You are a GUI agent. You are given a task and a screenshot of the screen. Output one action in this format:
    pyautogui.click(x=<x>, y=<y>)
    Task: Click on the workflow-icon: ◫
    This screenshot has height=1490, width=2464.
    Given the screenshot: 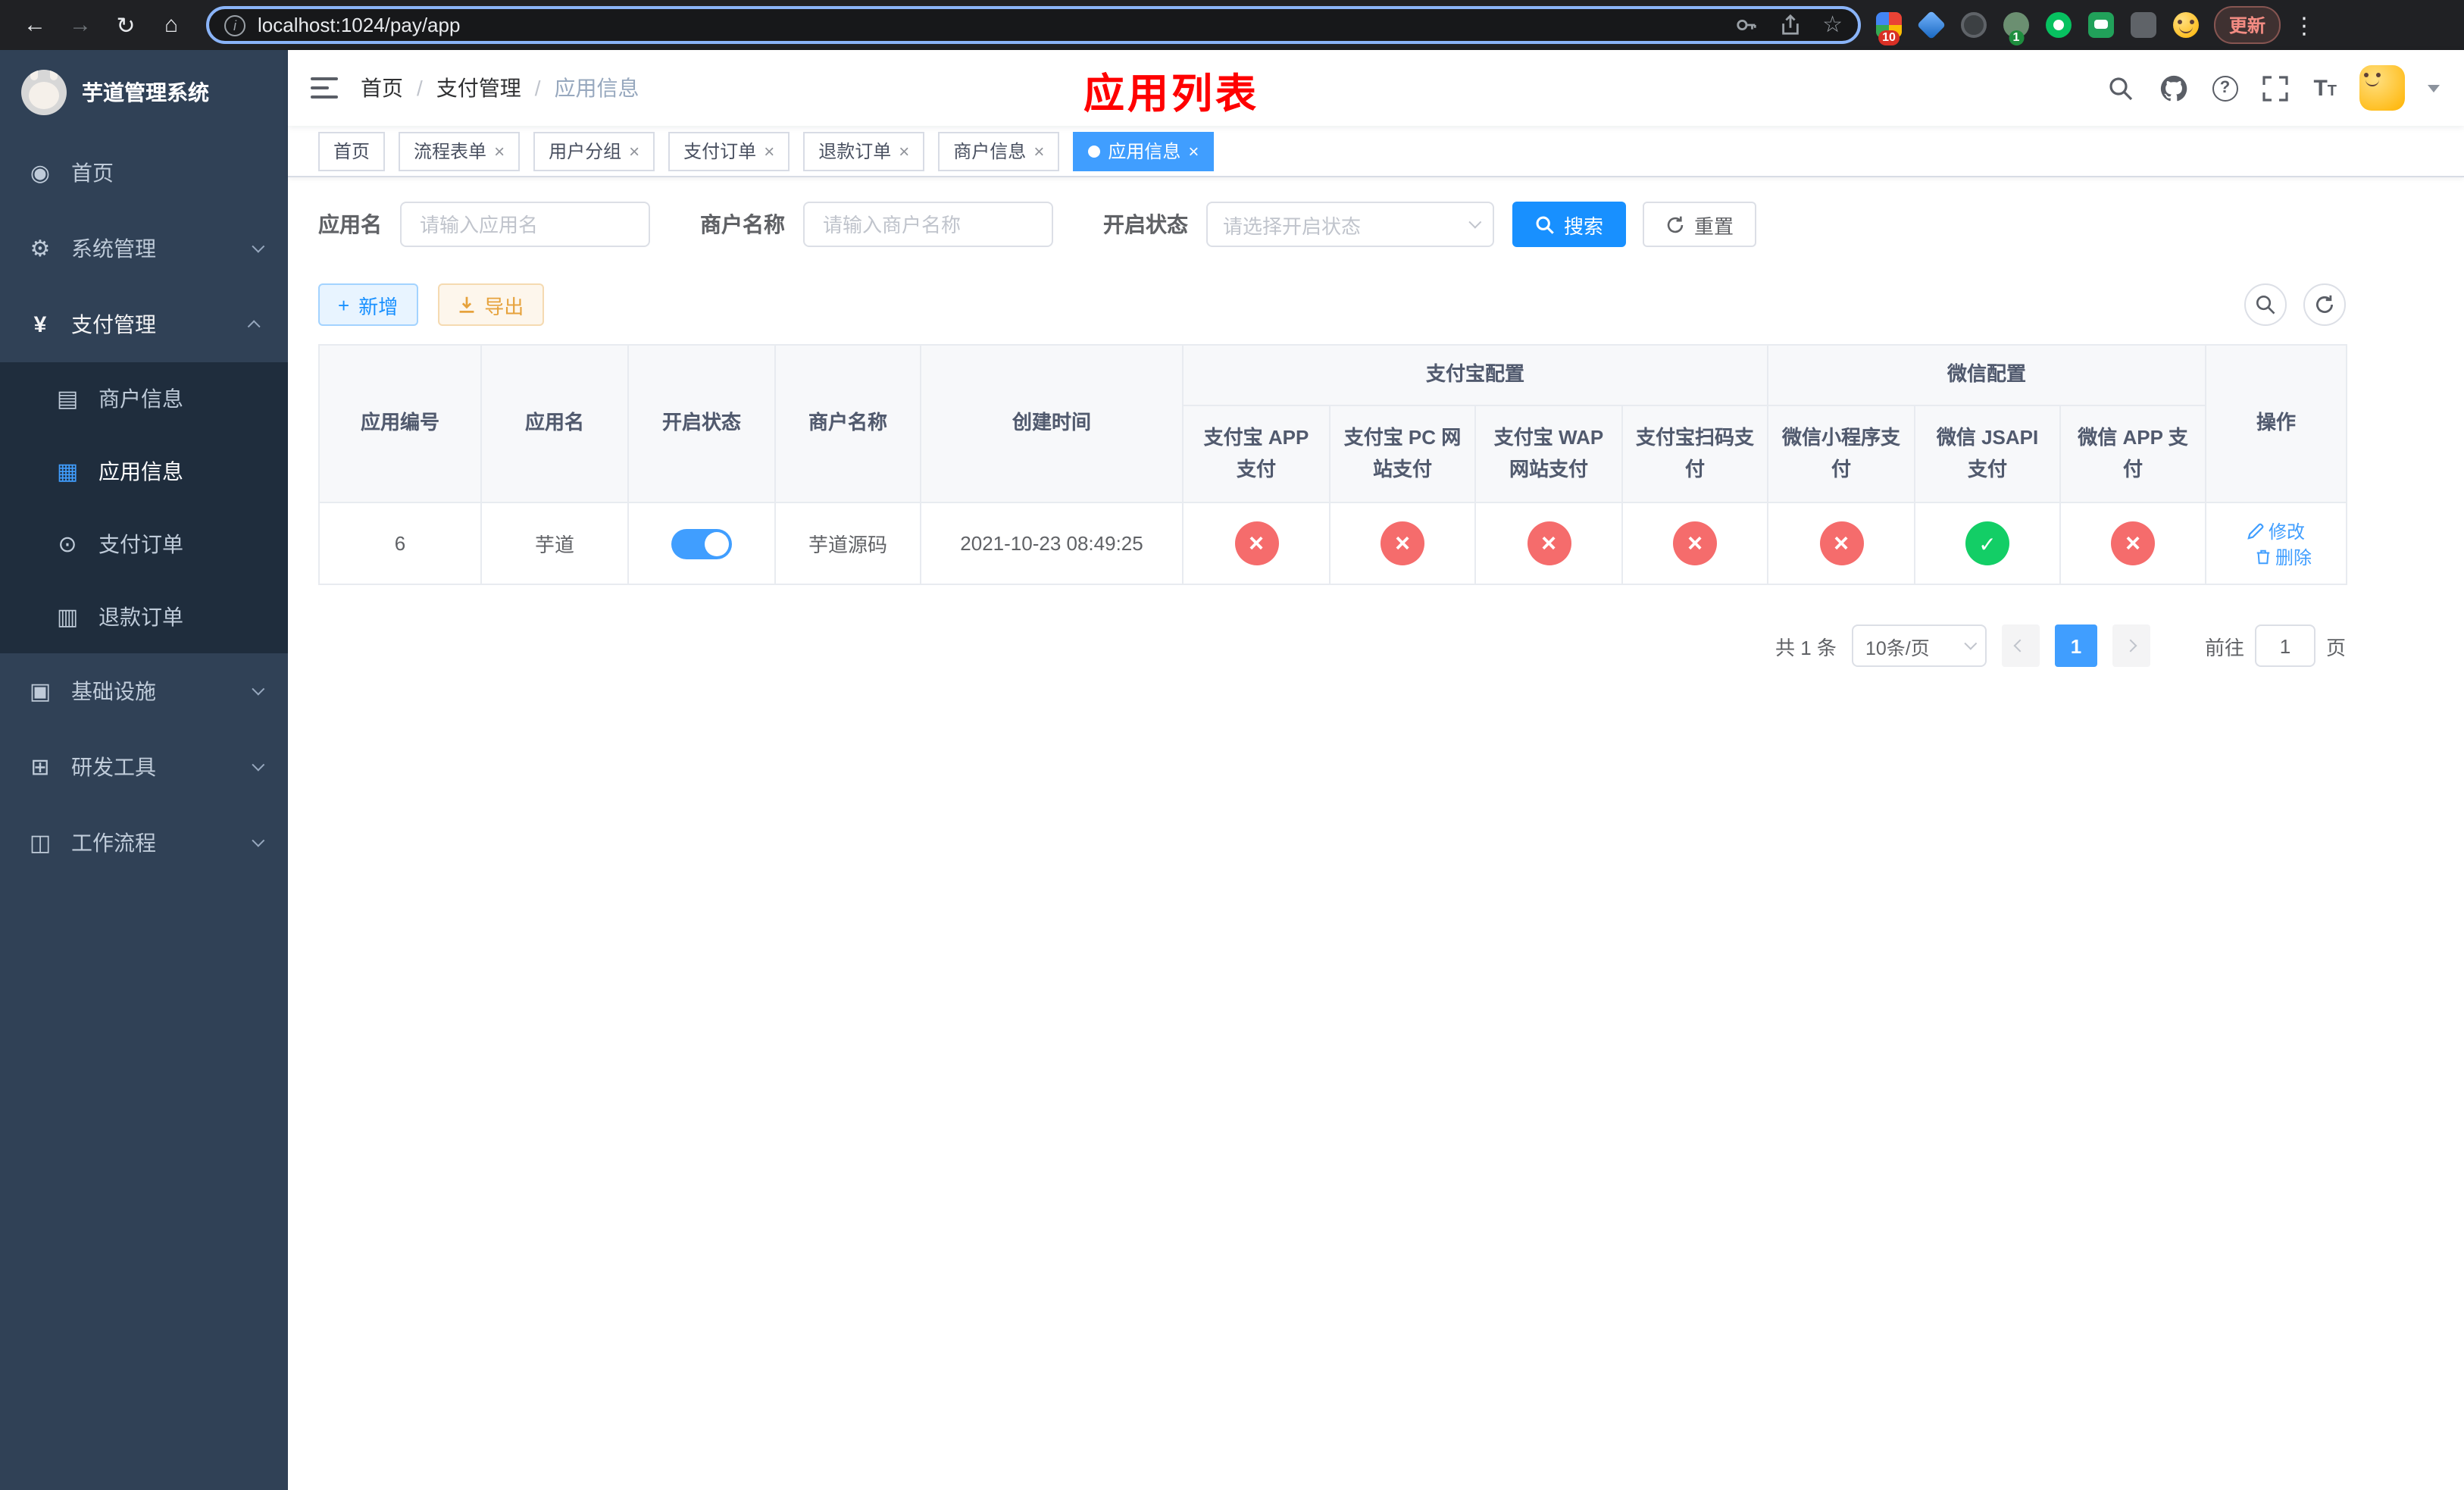 What is the action you would take?
    pyautogui.click(x=40, y=843)
    